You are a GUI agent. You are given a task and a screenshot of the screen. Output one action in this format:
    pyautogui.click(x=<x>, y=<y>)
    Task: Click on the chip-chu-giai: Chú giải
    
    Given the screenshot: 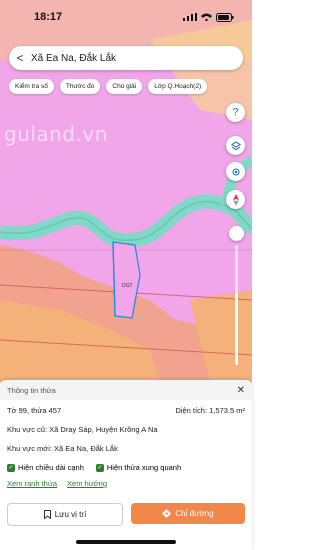 What is the action you would take?
    pyautogui.click(x=124, y=86)
    